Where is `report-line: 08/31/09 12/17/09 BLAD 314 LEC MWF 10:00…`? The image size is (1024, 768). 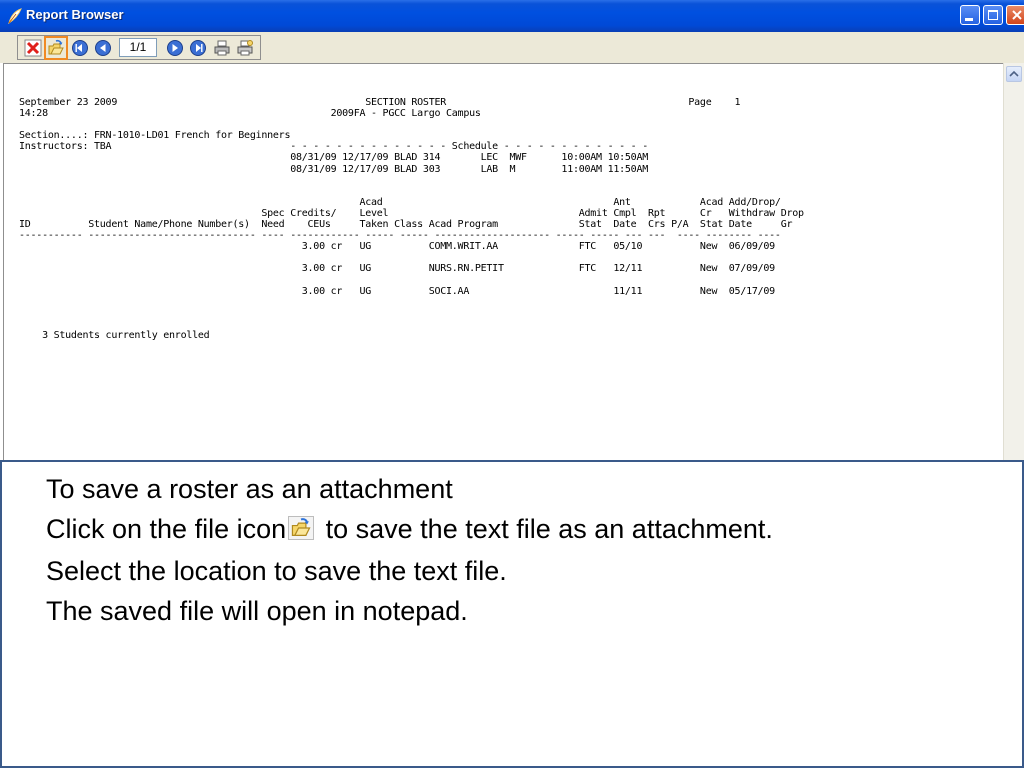
report-line: 08/31/09 12/17/09 BLAD 314 LEC MWF 10:00… is located at coordinates (333, 158).